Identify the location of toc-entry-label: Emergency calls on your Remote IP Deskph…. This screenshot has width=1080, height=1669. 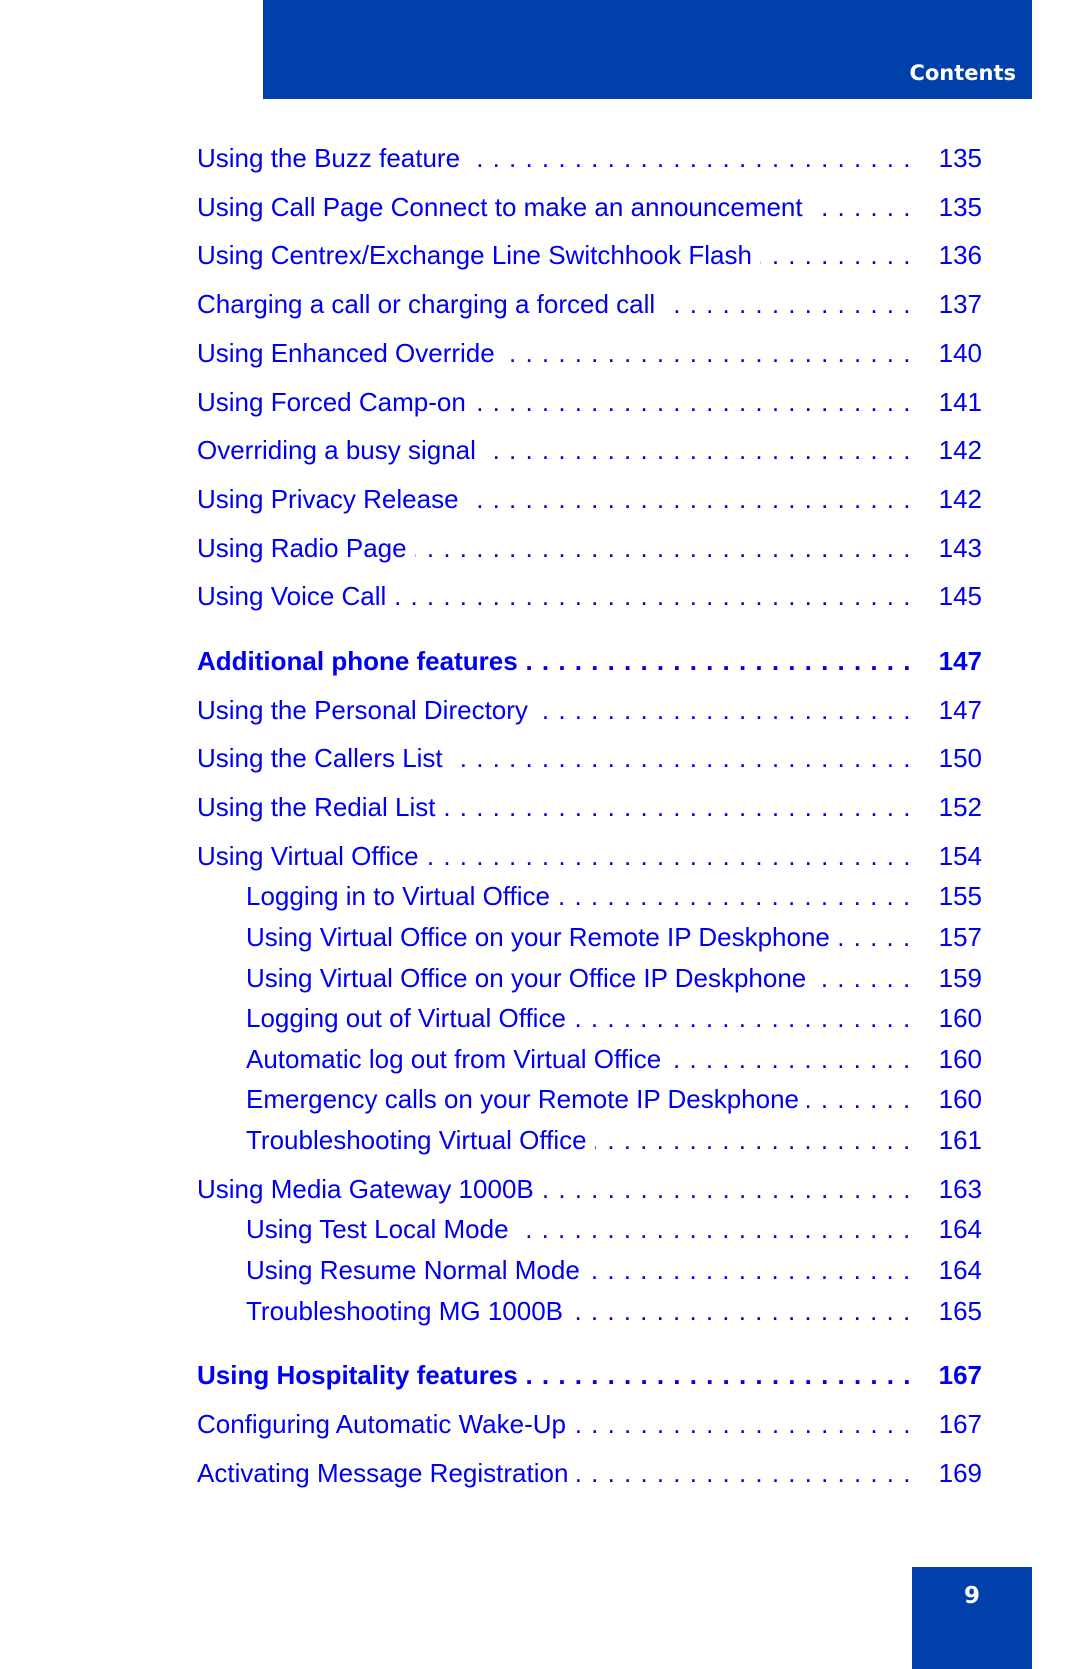
(527, 1099).